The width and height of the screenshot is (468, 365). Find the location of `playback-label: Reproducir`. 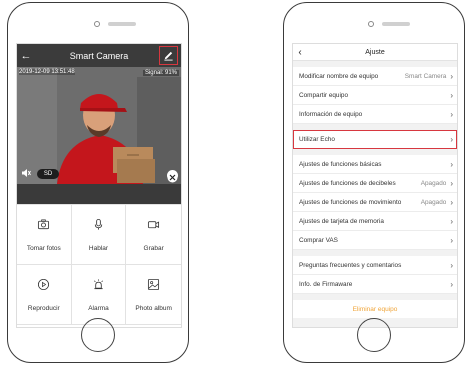

playback-label: Reproducir is located at coordinates (43, 308).